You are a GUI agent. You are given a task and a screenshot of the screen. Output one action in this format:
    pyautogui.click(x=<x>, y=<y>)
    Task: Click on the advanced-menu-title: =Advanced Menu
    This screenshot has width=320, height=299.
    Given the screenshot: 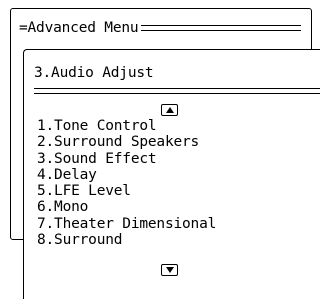 What is the action you would take?
    pyautogui.click(x=79, y=28)
    